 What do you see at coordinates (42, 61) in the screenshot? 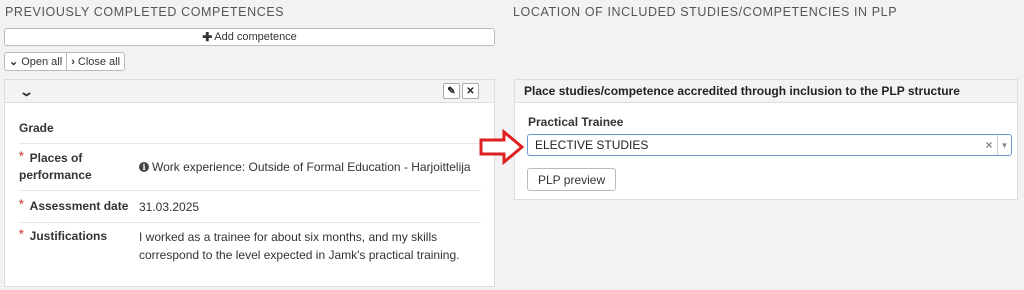
I see `open-all-label: Open all` at bounding box center [42, 61].